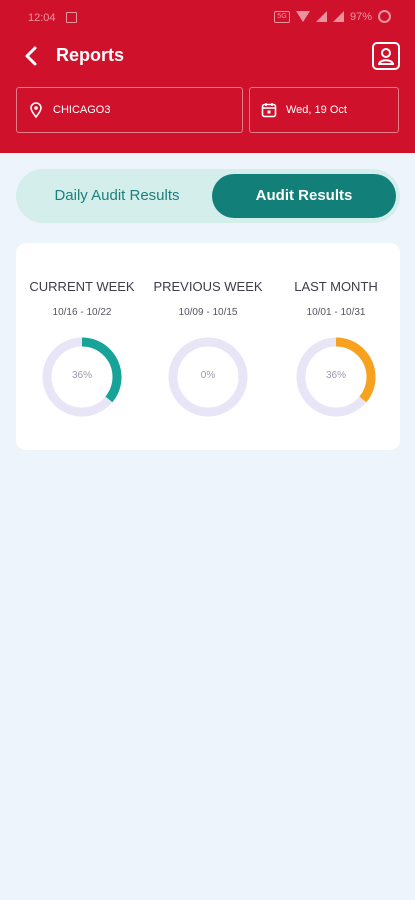 This screenshot has width=415, height=900. Describe the element at coordinates (336, 312) in the screenshot. I see `period-range: 10/01 - 10/31` at that location.